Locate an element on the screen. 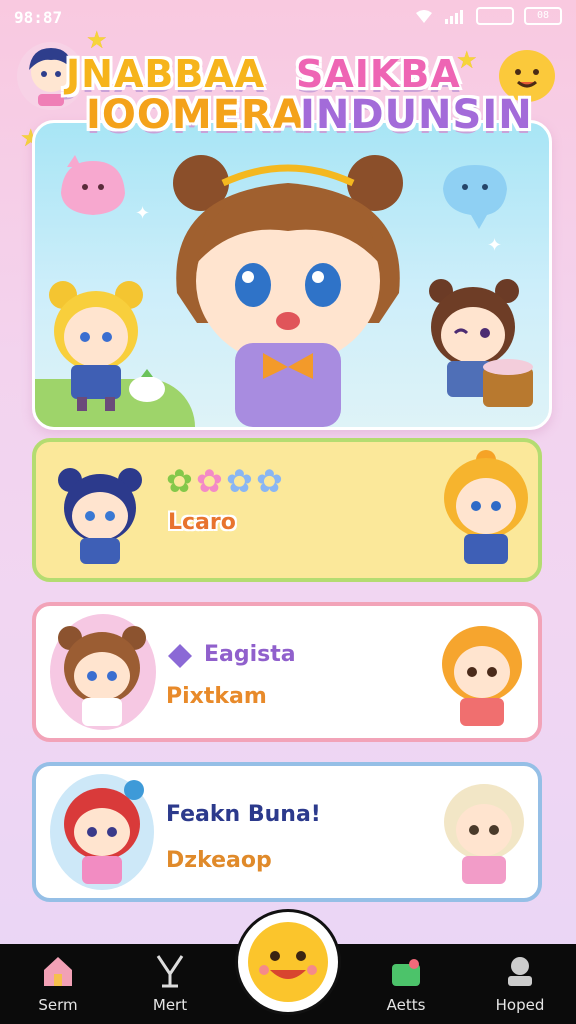  nav-item-profile: Hoped is located at coordinates (520, 984).